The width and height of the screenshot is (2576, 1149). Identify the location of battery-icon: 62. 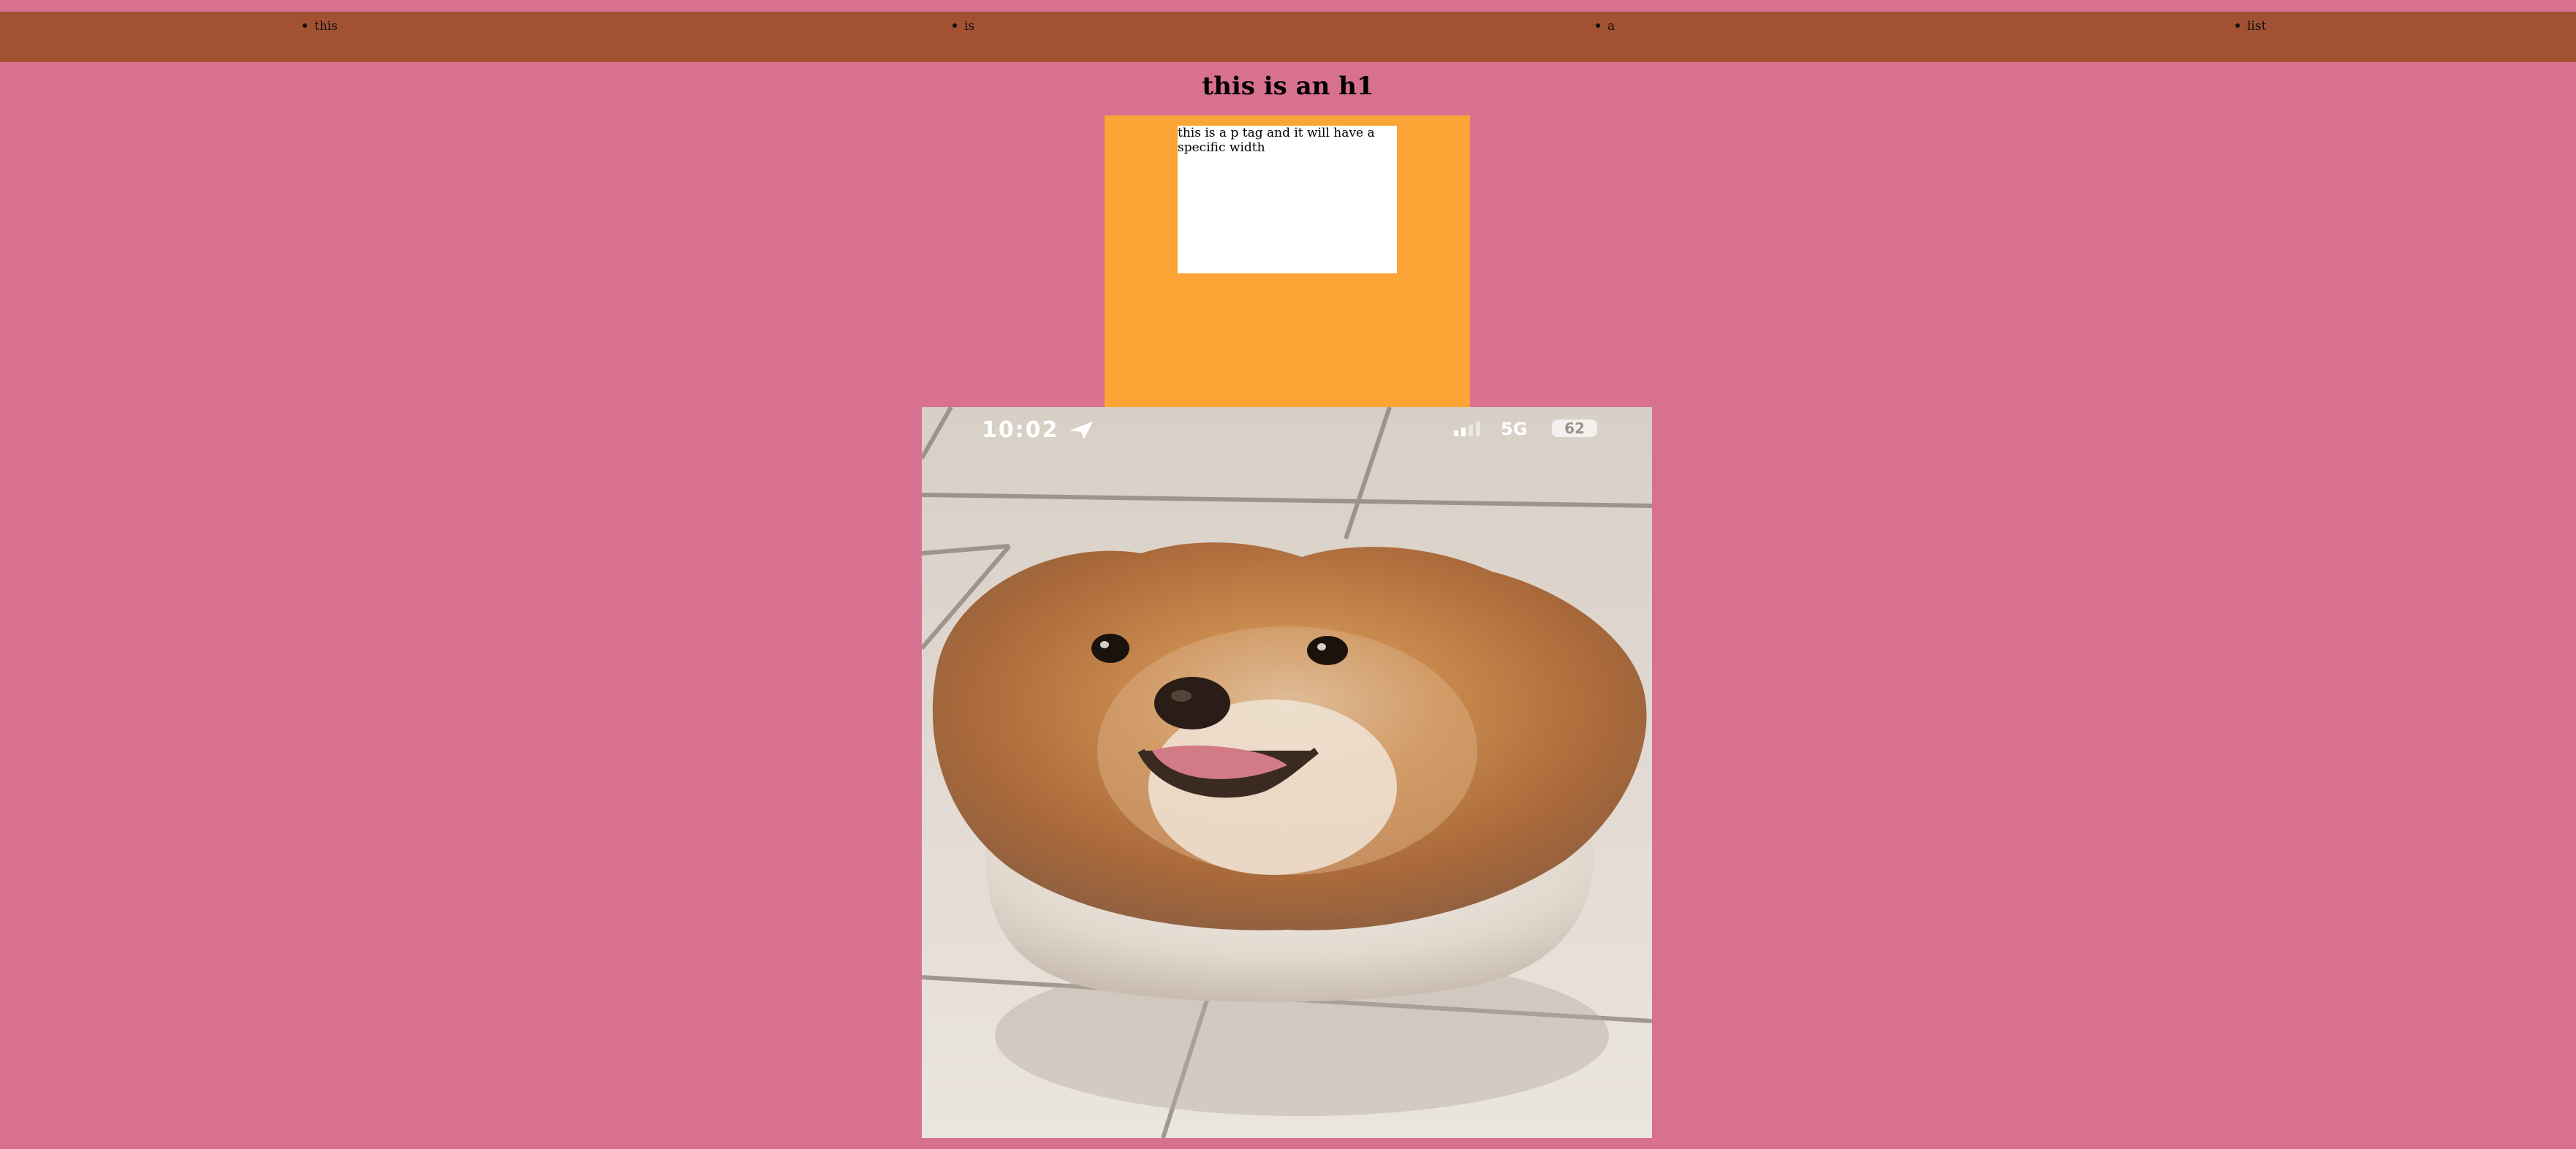
(1574, 429).